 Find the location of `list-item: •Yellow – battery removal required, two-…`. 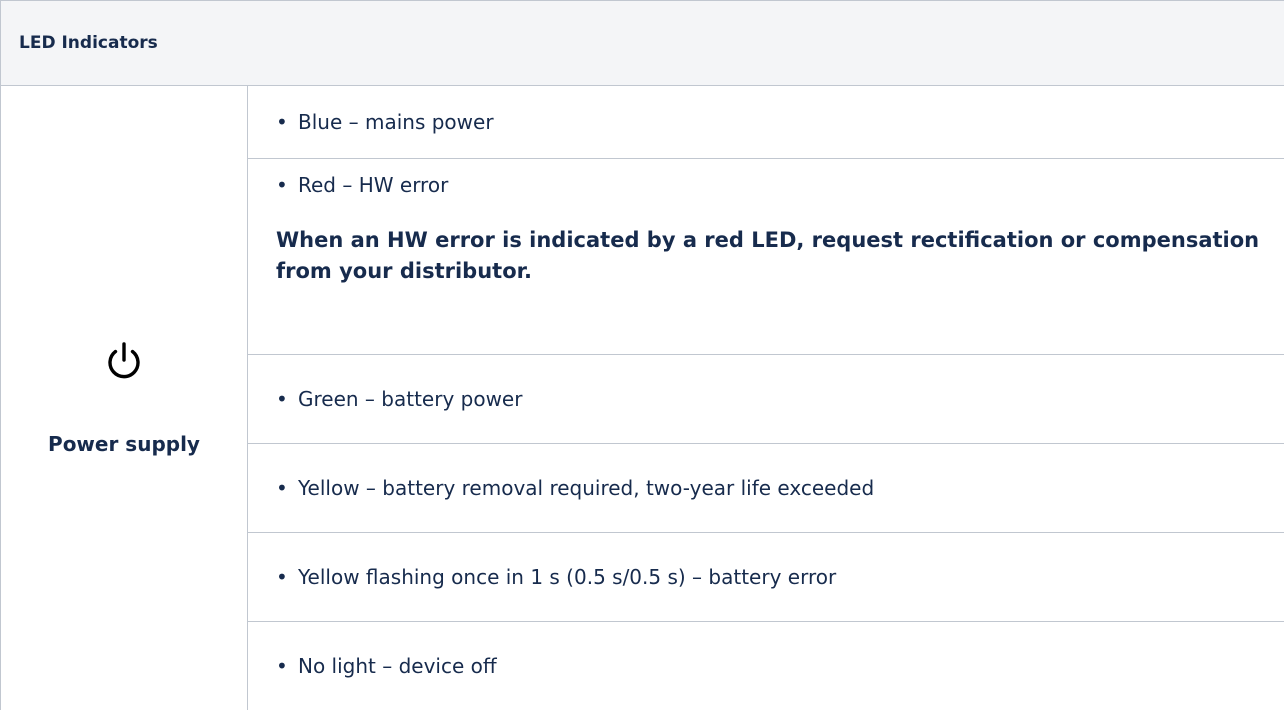

list-item: •Yellow – battery removal required, two-… is located at coordinates (766, 488).